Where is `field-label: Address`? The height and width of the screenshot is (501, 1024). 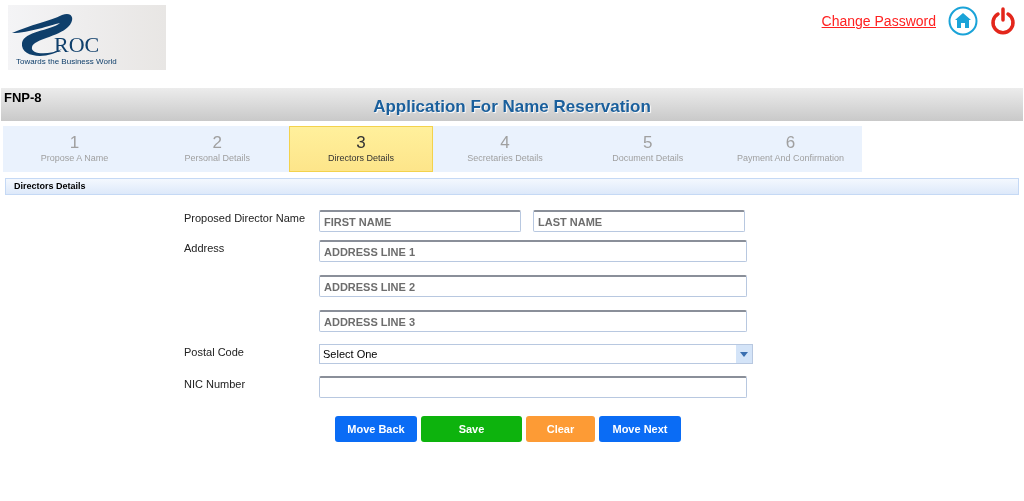
field-label: Address is located at coordinates (205, 248).